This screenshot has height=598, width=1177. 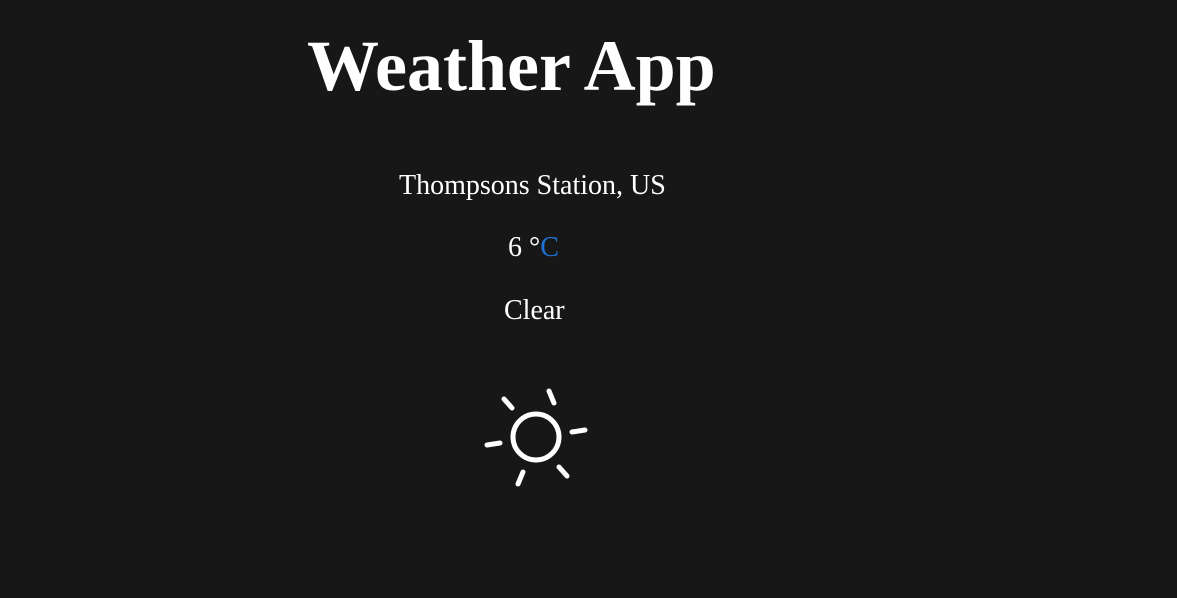 What do you see at coordinates (515, 247) in the screenshot?
I see `temperature-value: 6` at bounding box center [515, 247].